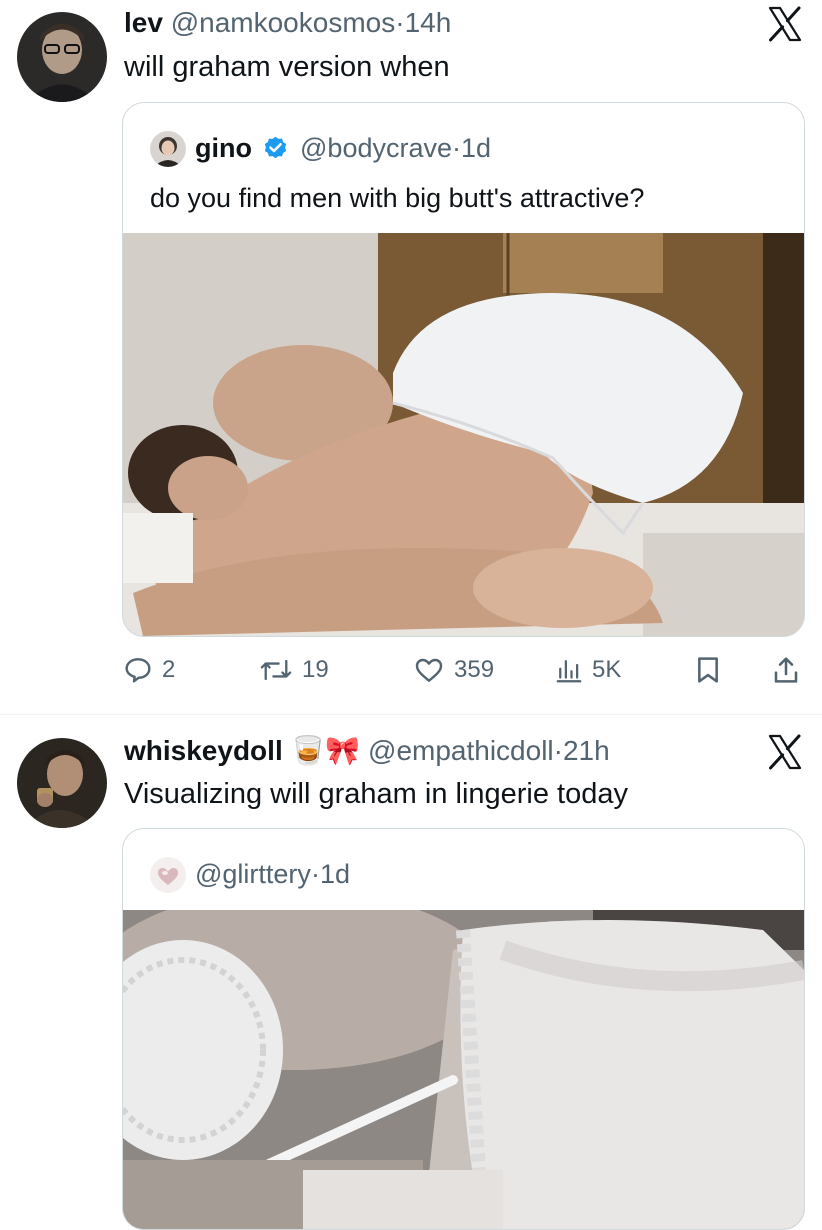 This screenshot has height=1230, width=822. What do you see at coordinates (287, 67) in the screenshot?
I see `tweet-text: will graham version when` at bounding box center [287, 67].